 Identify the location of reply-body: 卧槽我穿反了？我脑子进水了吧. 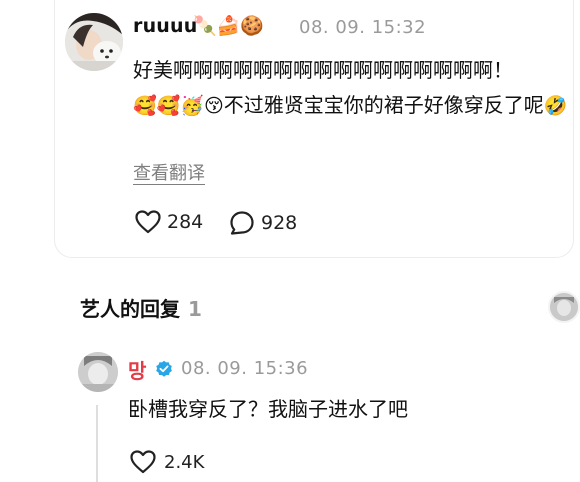
(268, 409).